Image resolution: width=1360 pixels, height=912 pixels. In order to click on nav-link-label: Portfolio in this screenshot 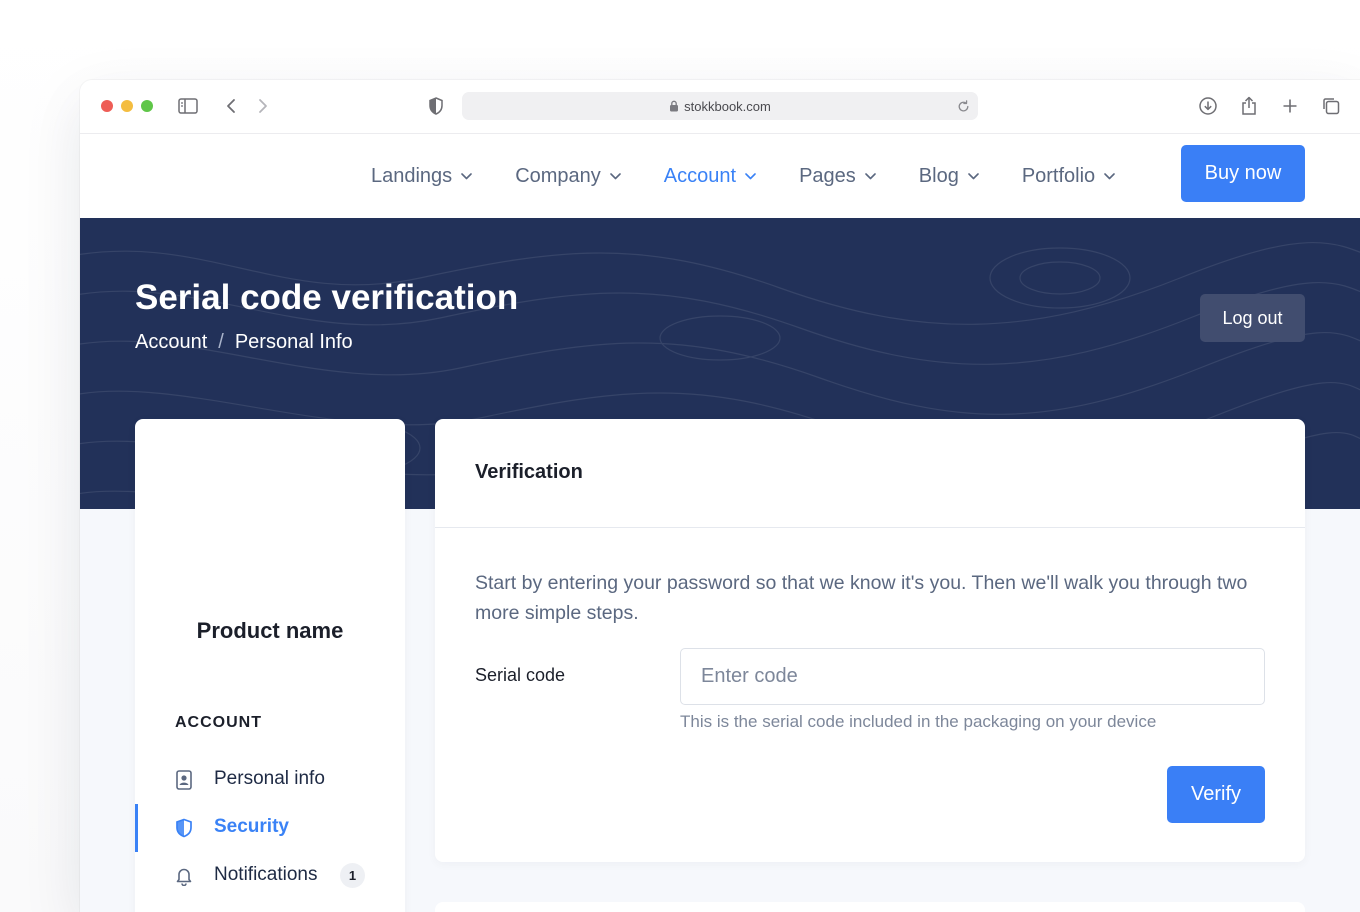, I will do `click(1058, 175)`.